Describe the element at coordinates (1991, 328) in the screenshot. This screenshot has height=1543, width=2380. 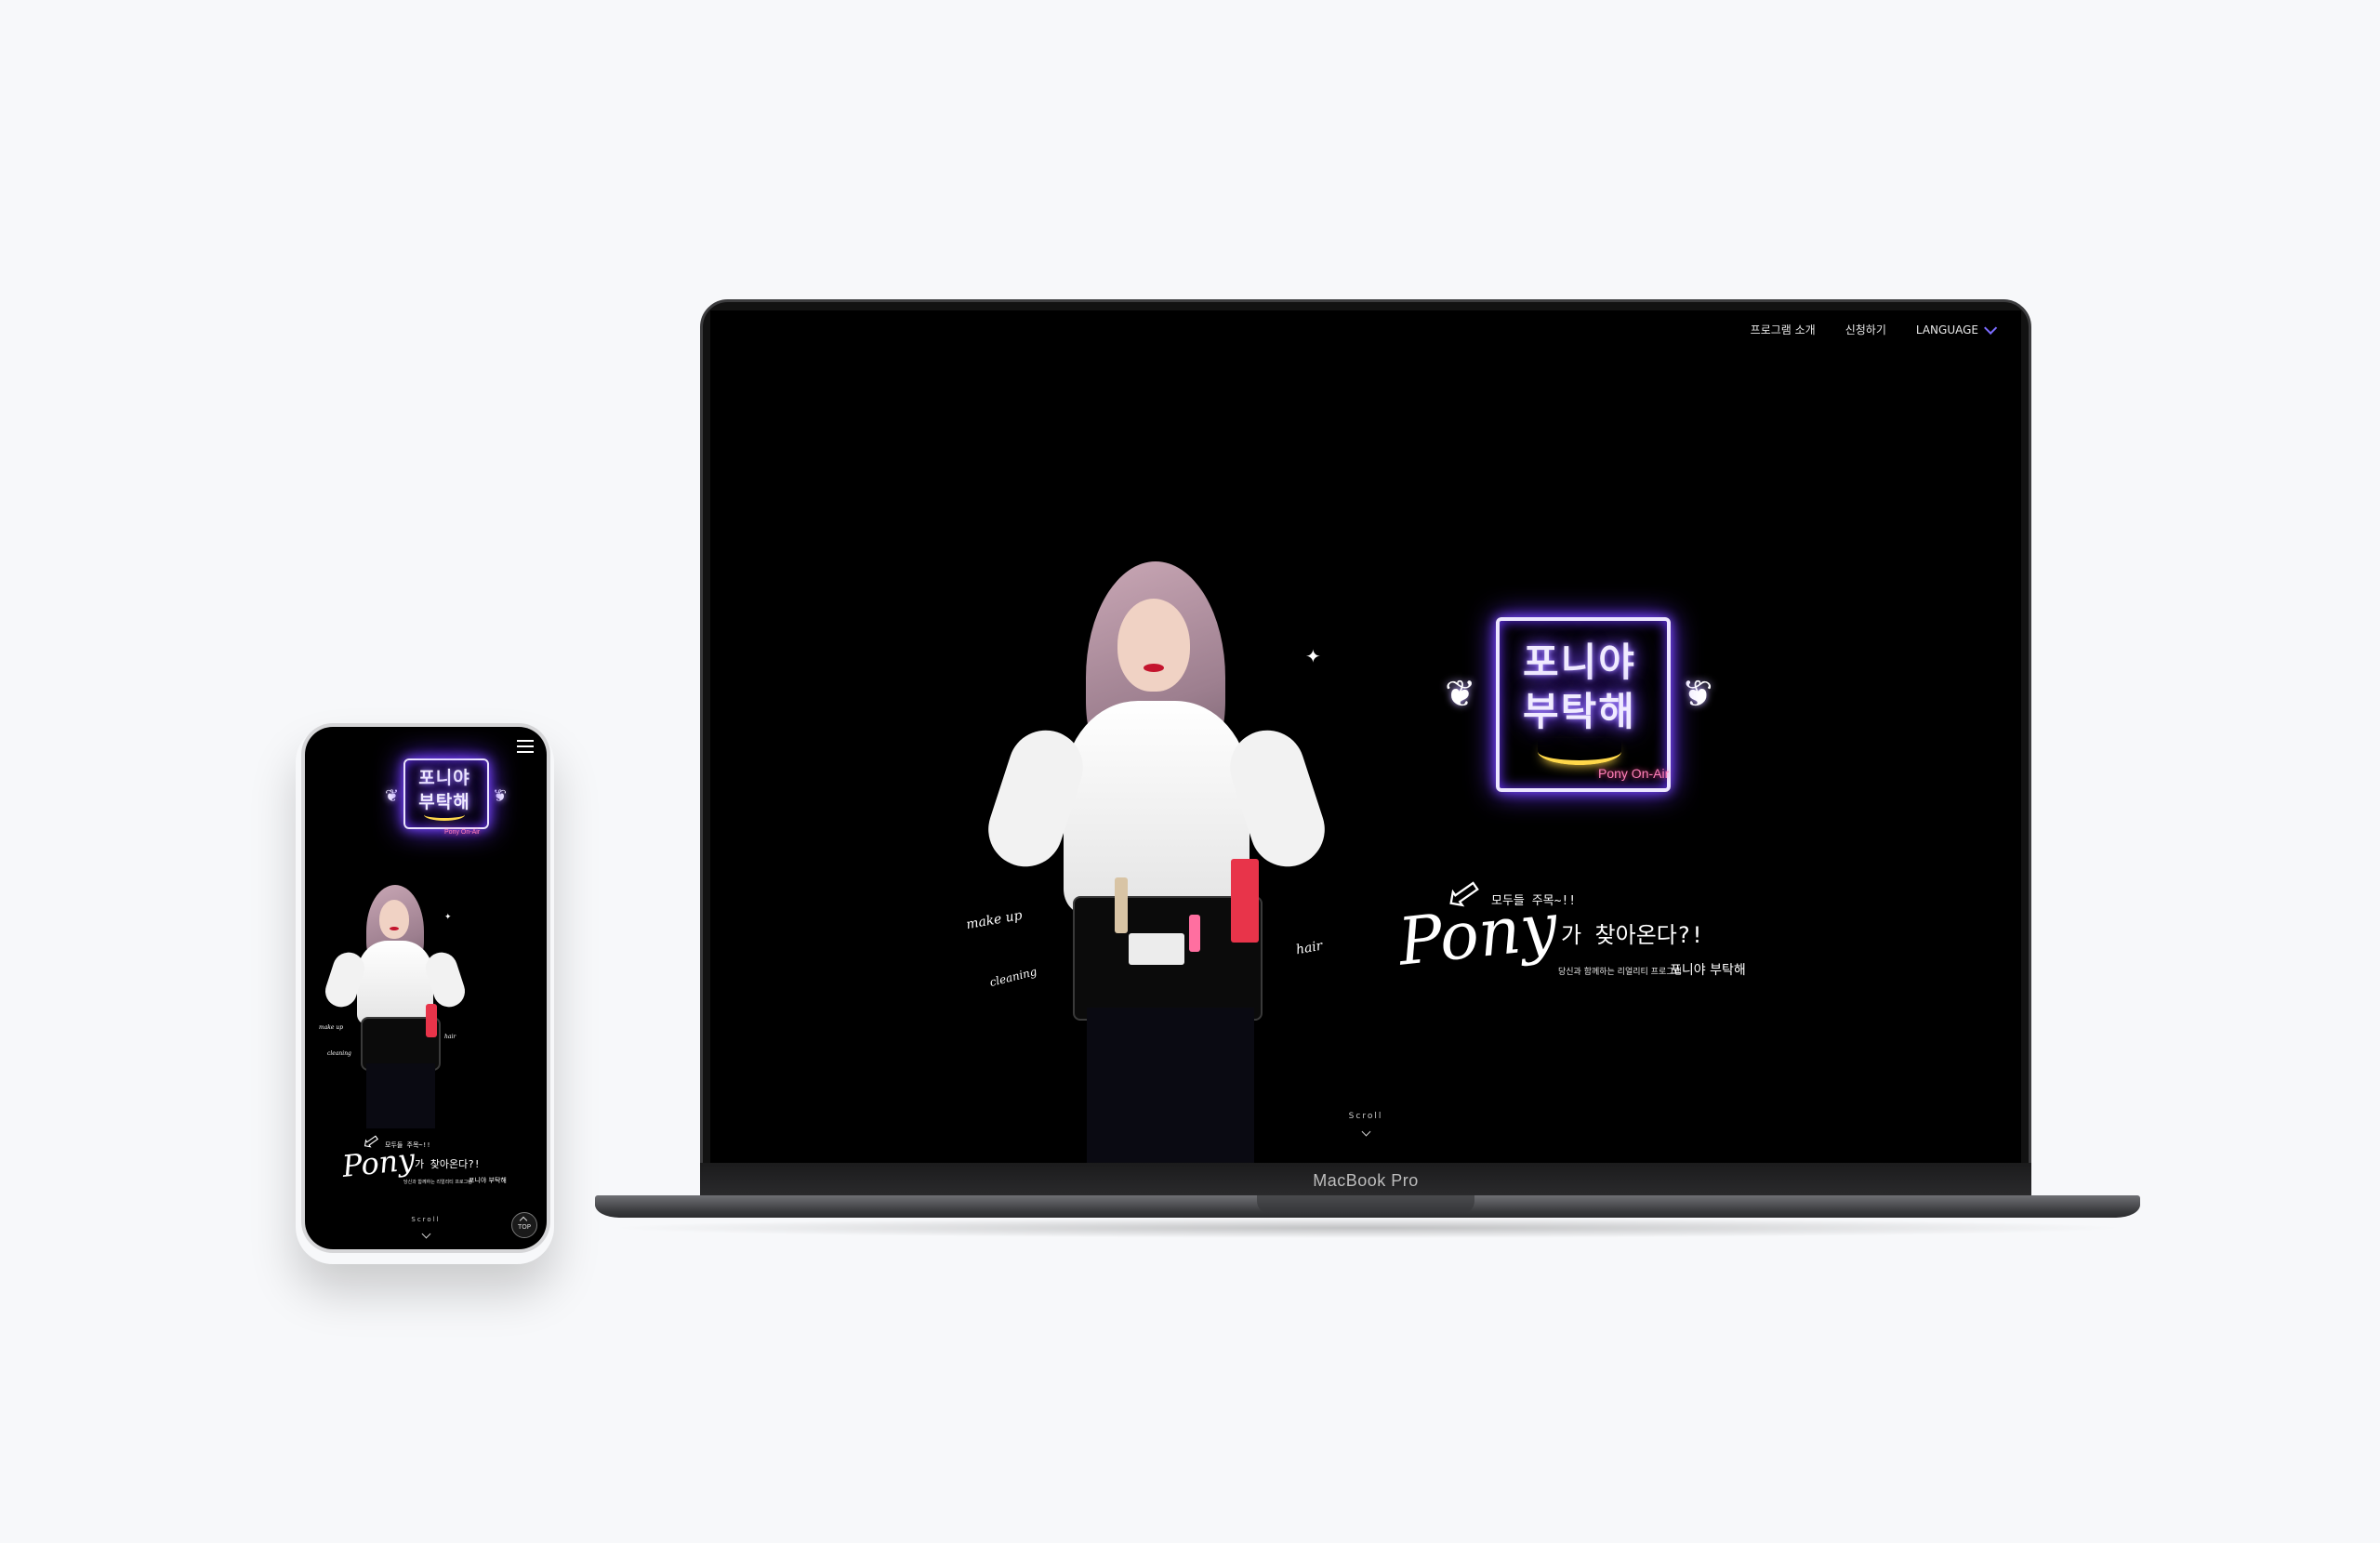
I see `chevron-down-icon` at that location.